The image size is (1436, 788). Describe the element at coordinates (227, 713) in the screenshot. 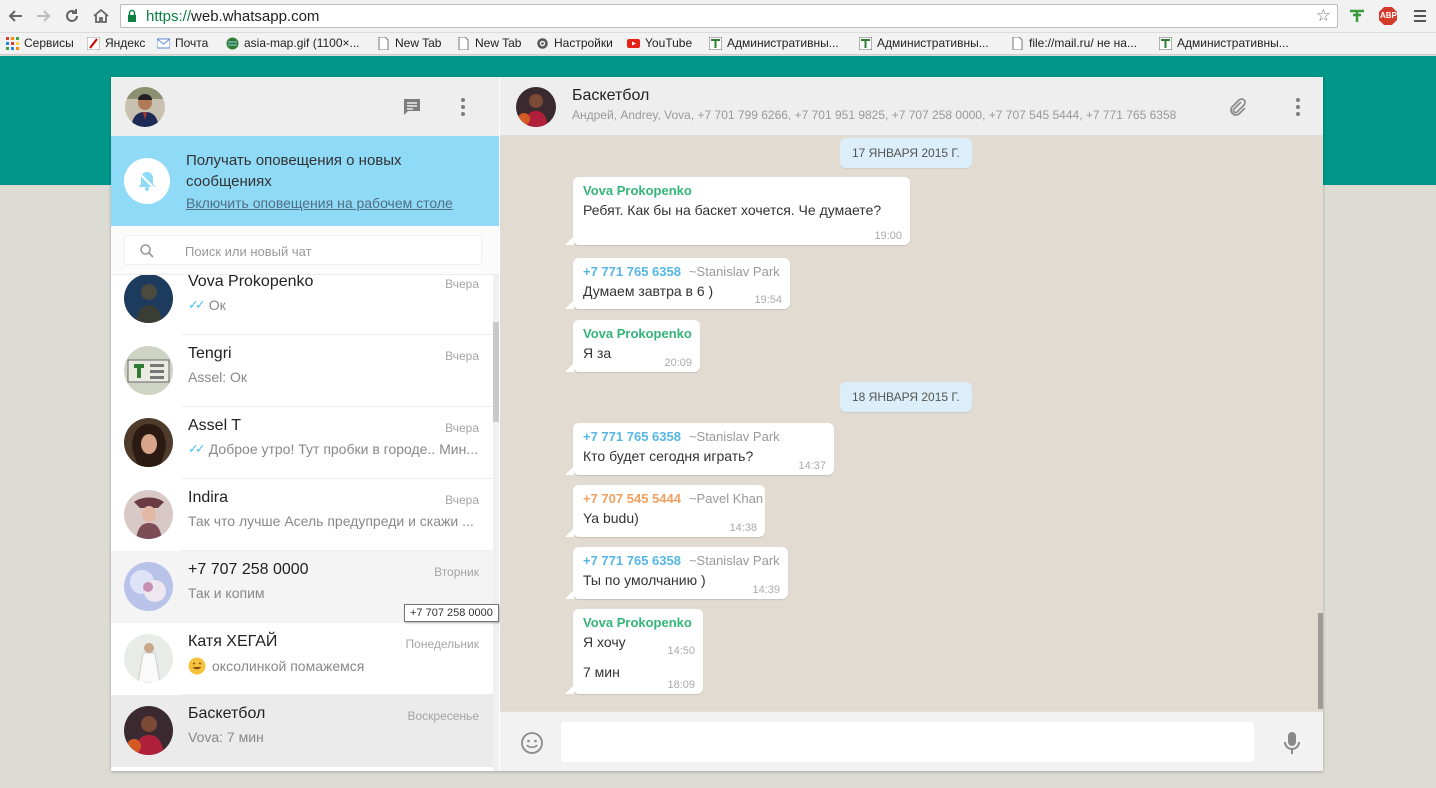

I see `chat-name: Баскетбол` at that location.